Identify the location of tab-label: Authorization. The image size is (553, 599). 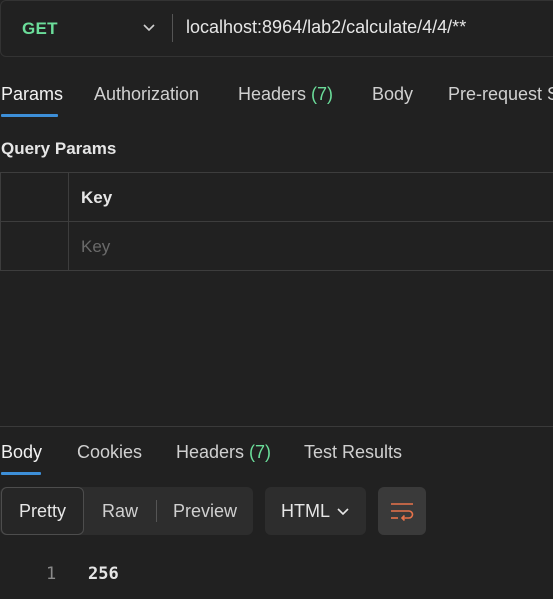
(147, 94).